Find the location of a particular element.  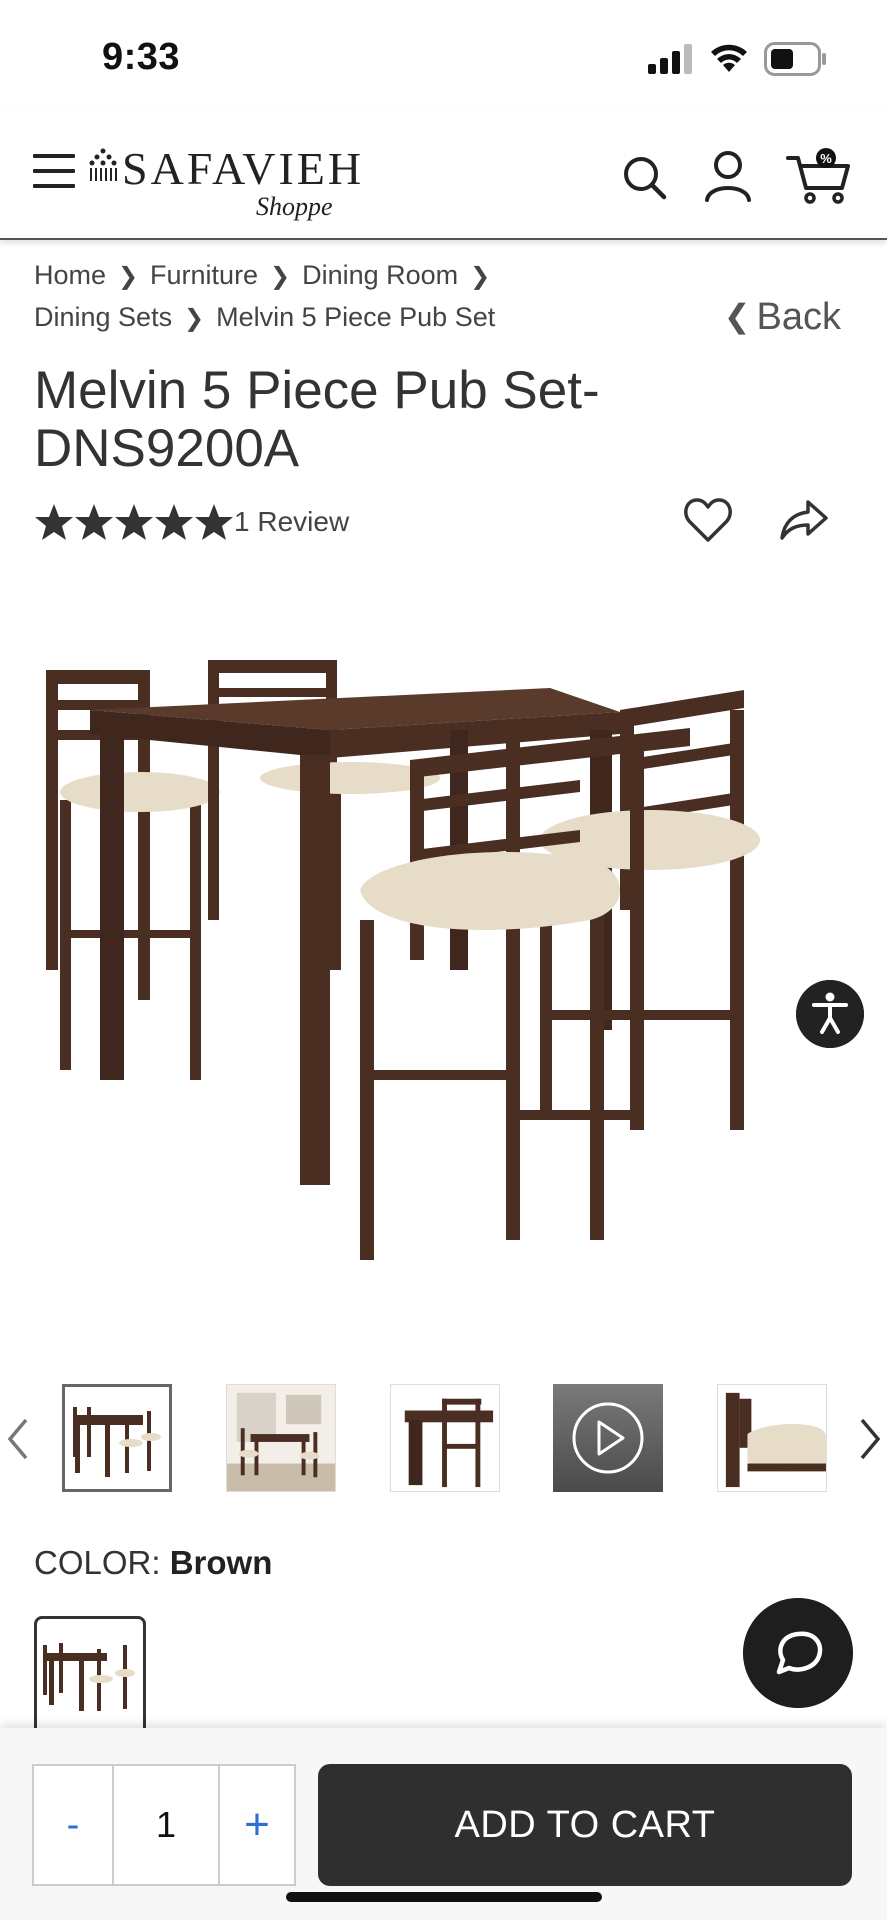

chevron-left-icon is located at coordinates (17, 1439).